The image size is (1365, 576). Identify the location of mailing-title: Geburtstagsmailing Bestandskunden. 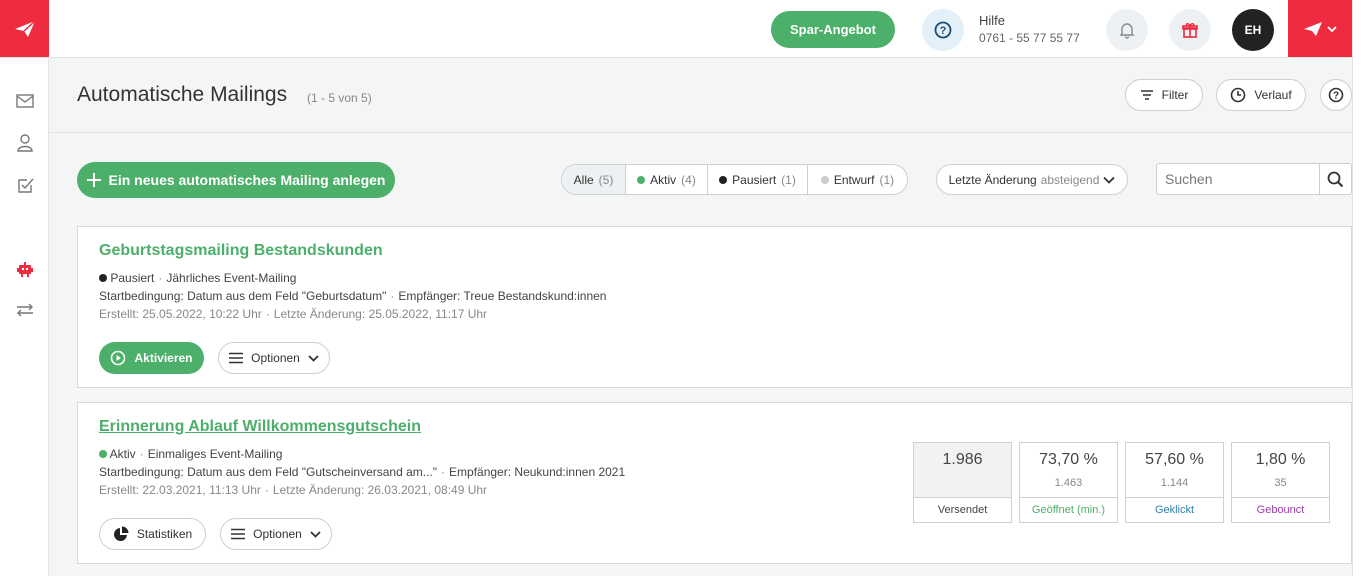
(241, 251).